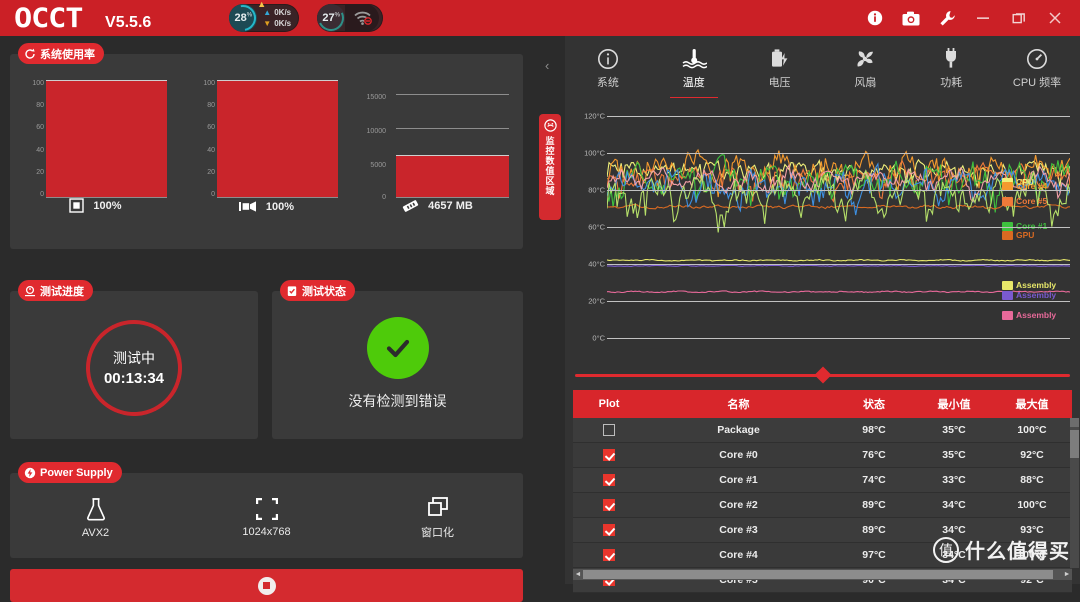 Image resolution: width=1080 pixels, height=602 pixels. Describe the element at coordinates (1032, 505) in the screenshot. I see `sensor-max-value: 100°C` at that location.